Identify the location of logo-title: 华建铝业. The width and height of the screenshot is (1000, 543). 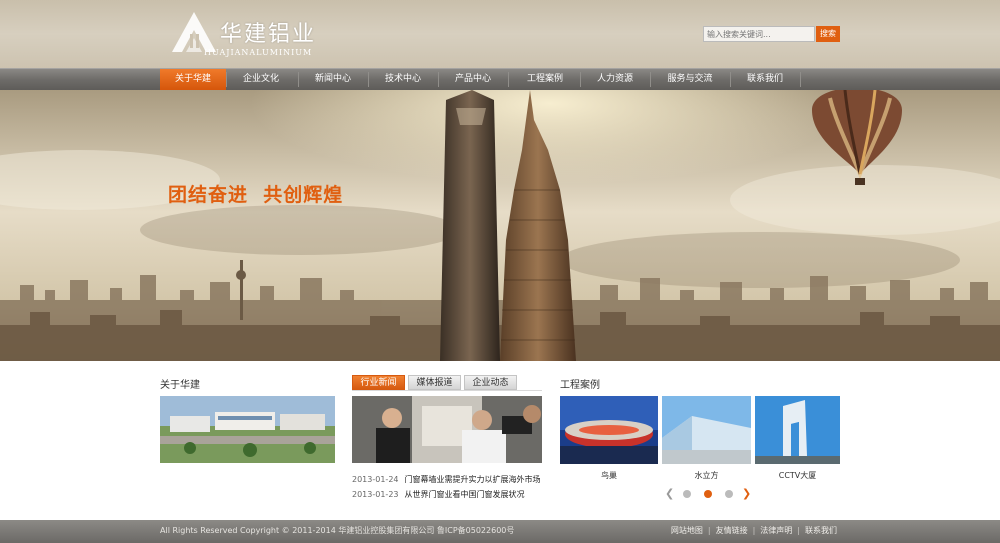
(268, 34).